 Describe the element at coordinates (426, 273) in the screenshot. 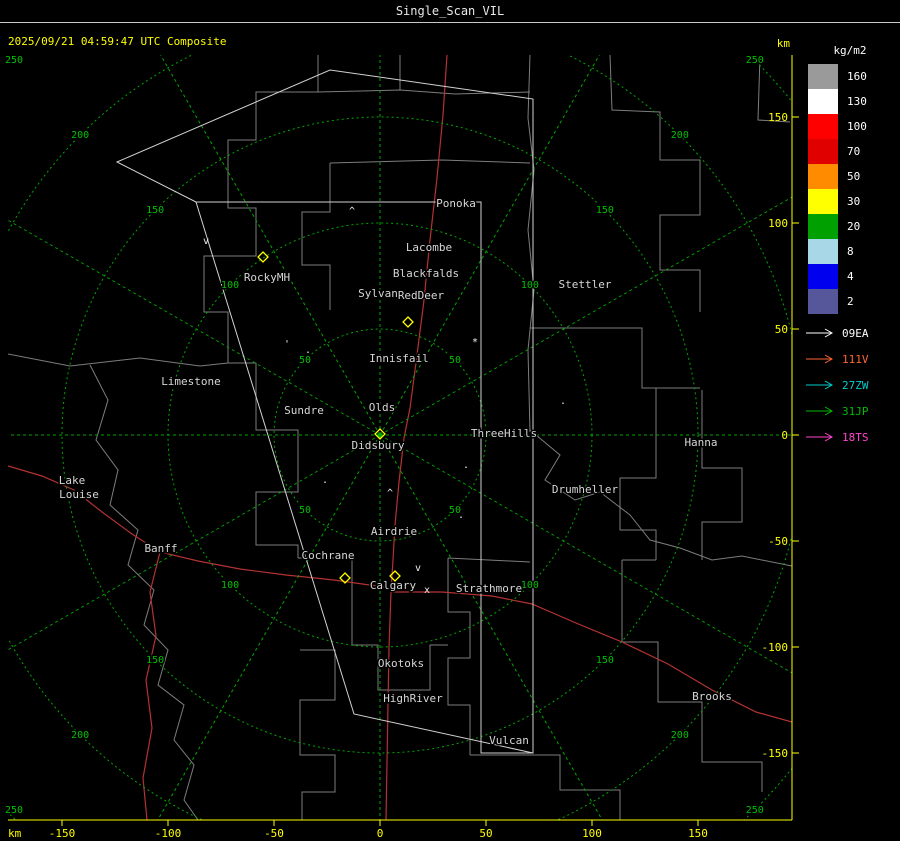

I see `city-label: Blackfalds` at that location.